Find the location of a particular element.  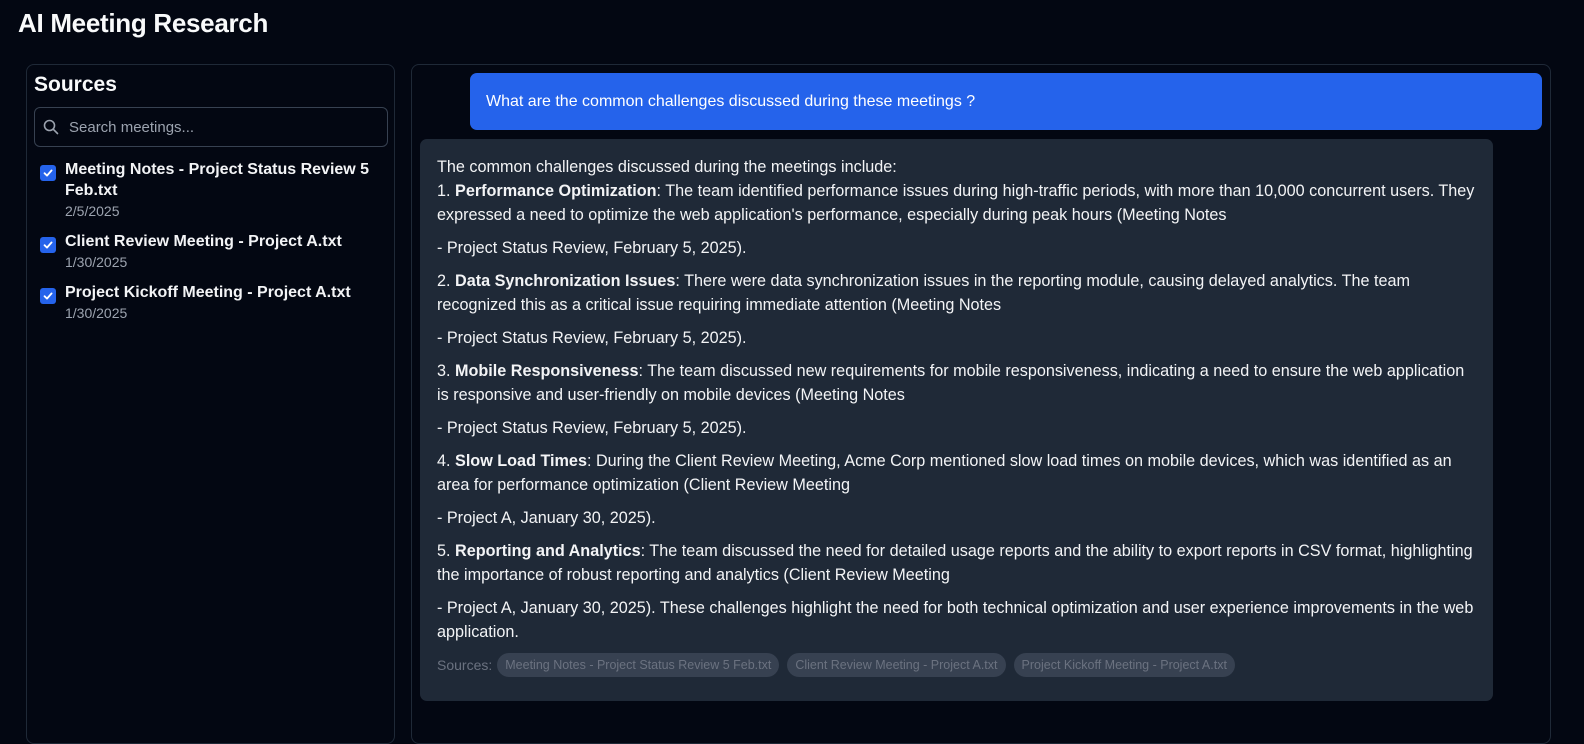

point-citation: - Project A, January 30, 2025). is located at coordinates (546, 518).